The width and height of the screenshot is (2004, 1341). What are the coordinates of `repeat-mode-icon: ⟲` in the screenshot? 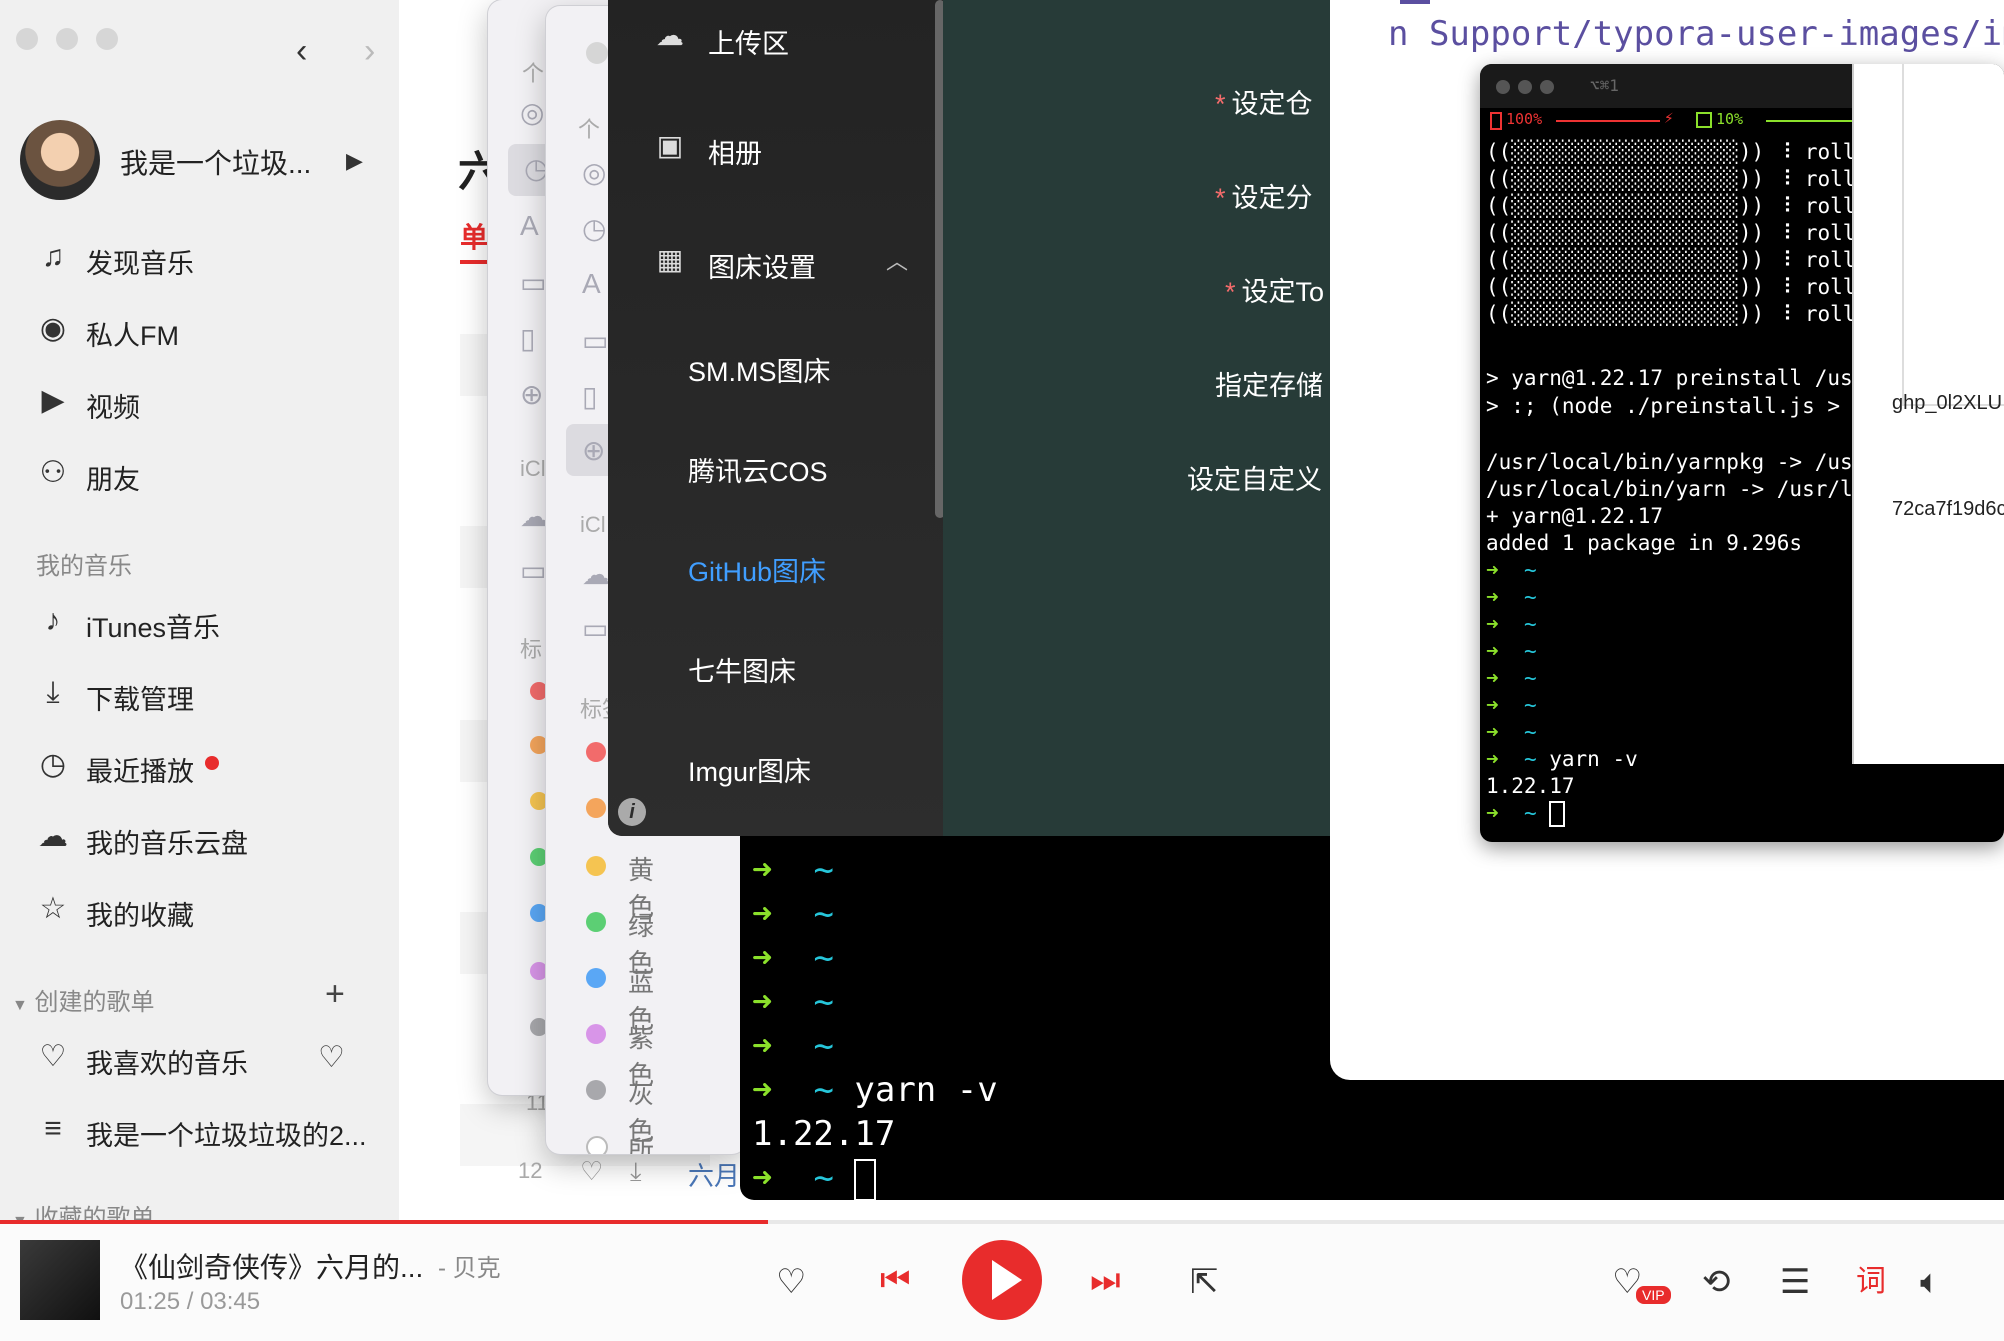 It's located at (1716, 1282).